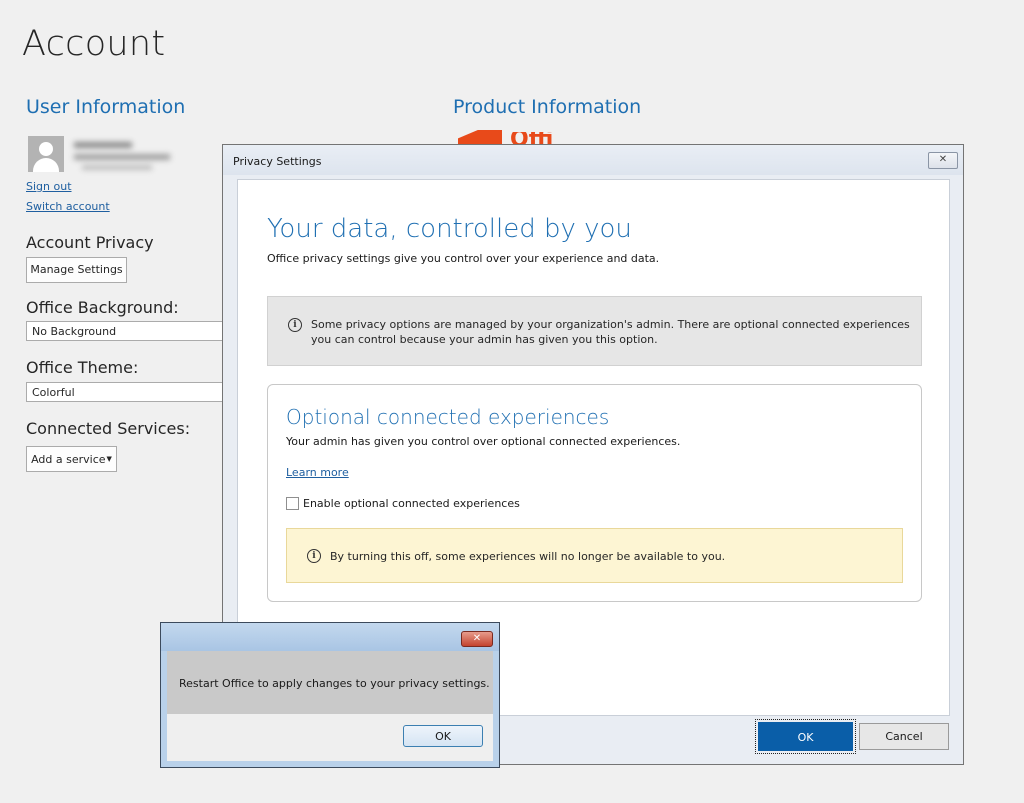 Image resolution: width=1024 pixels, height=803 pixels. What do you see at coordinates (94, 44) in the screenshot?
I see `page-title: Account` at bounding box center [94, 44].